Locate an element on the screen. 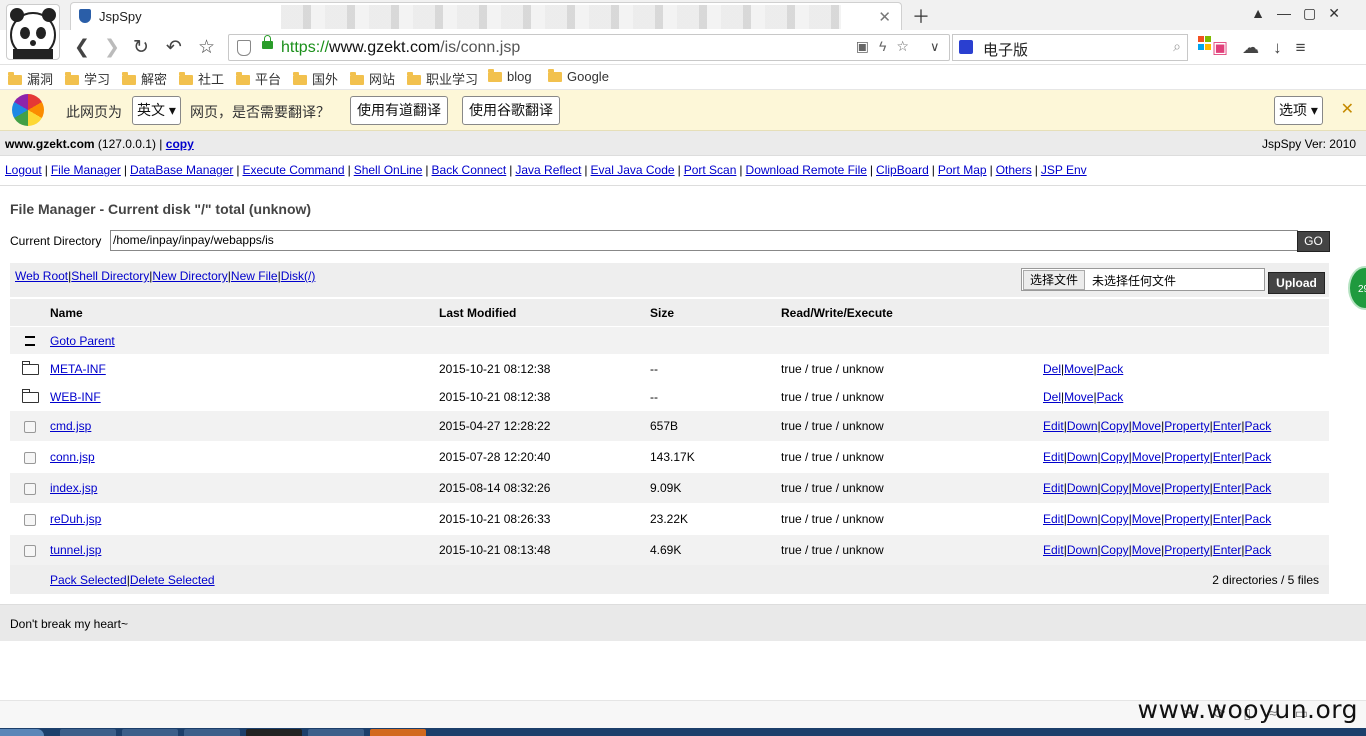 This screenshot has width=1366, height=736. url-action-icons: ▣ϟ☆ is located at coordinates (887, 46).